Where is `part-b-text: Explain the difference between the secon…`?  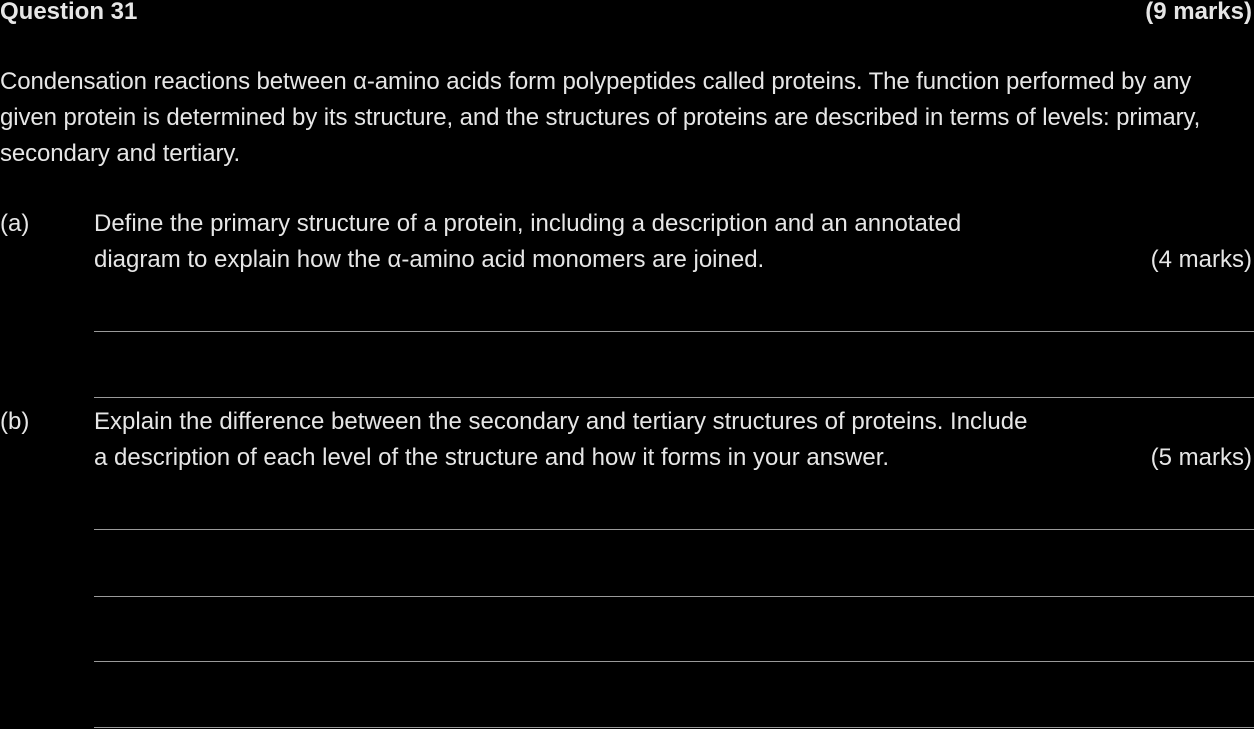 part-b-text: Explain the difference between the secon… is located at coordinates (674, 440).